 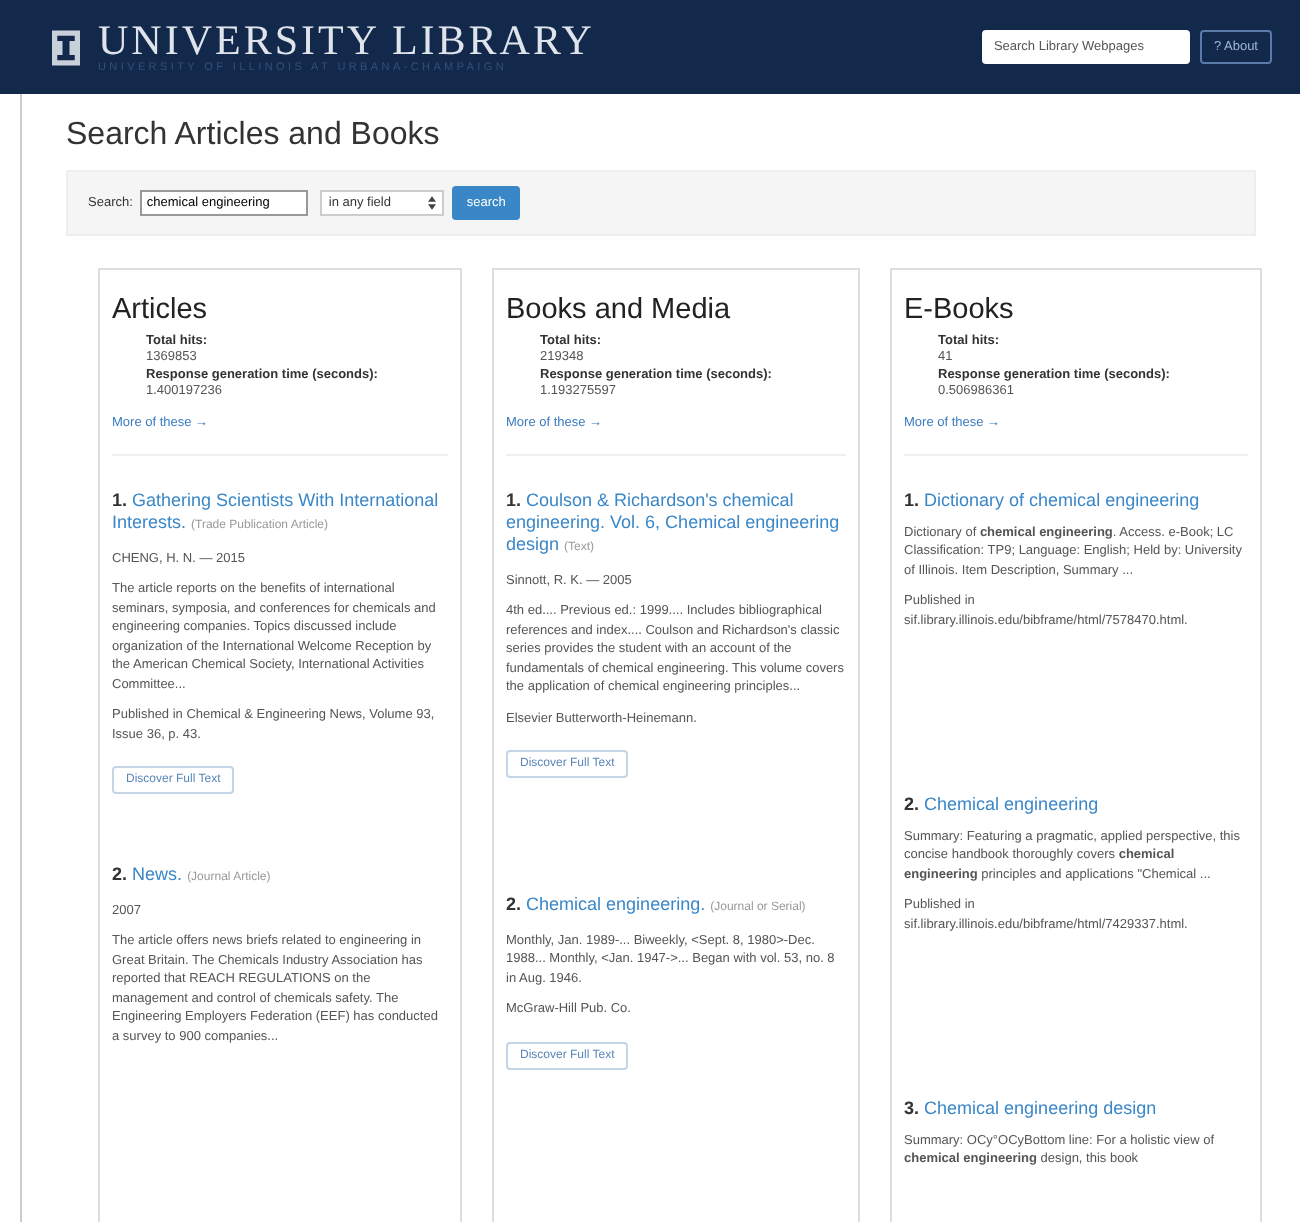 I want to click on panel-title: E-Books, so click(x=960, y=310).